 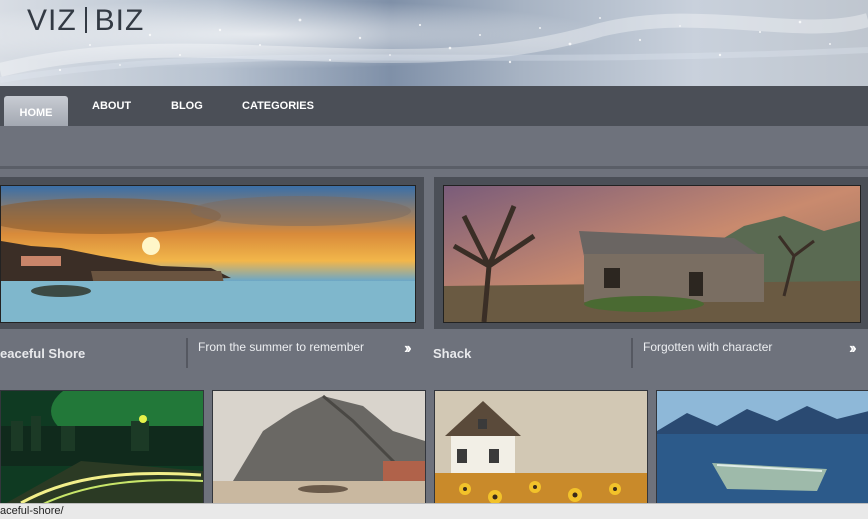 What do you see at coordinates (36, 113) in the screenshot?
I see `nav-item-home: HOME` at bounding box center [36, 113].